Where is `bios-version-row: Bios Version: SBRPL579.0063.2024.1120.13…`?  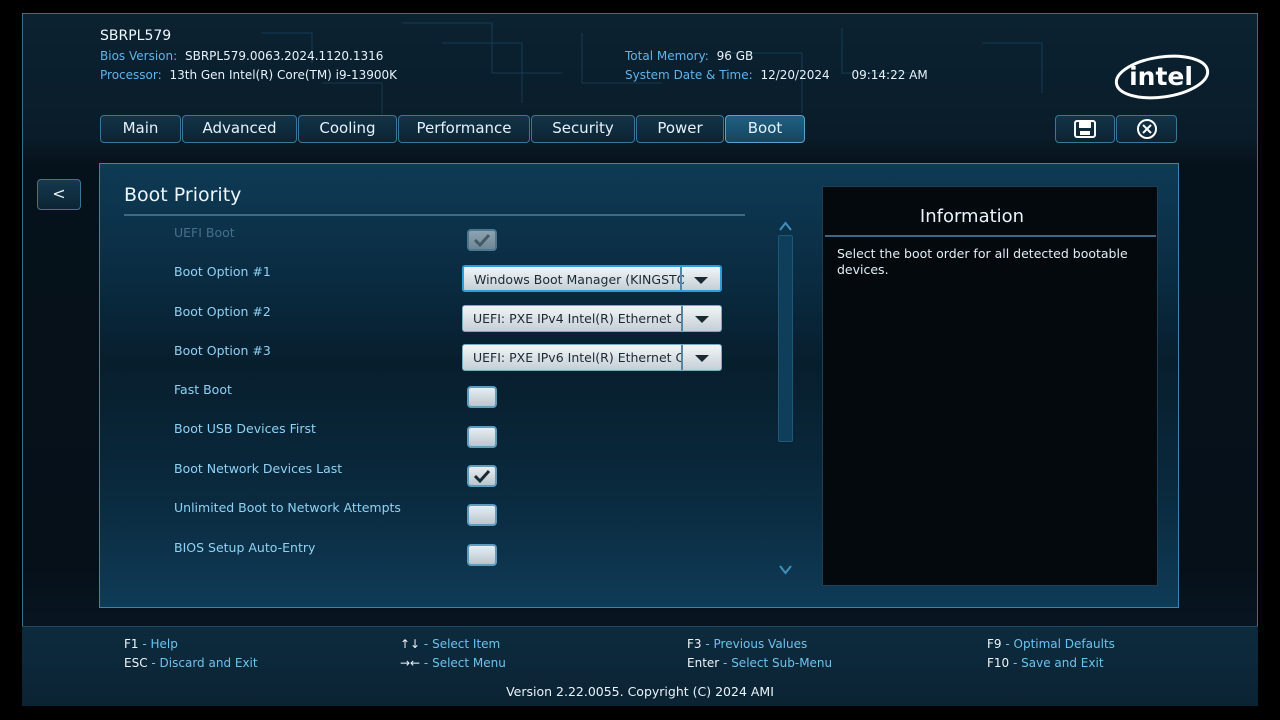 bios-version-row: Bios Version: SBRPL579.0063.2024.1120.13… is located at coordinates (241, 56).